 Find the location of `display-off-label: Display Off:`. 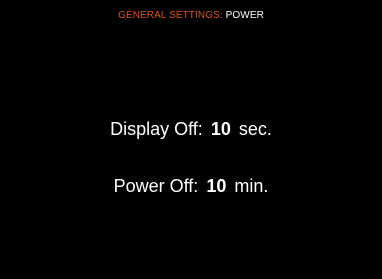

display-off-label: Display Off: is located at coordinates (156, 129).